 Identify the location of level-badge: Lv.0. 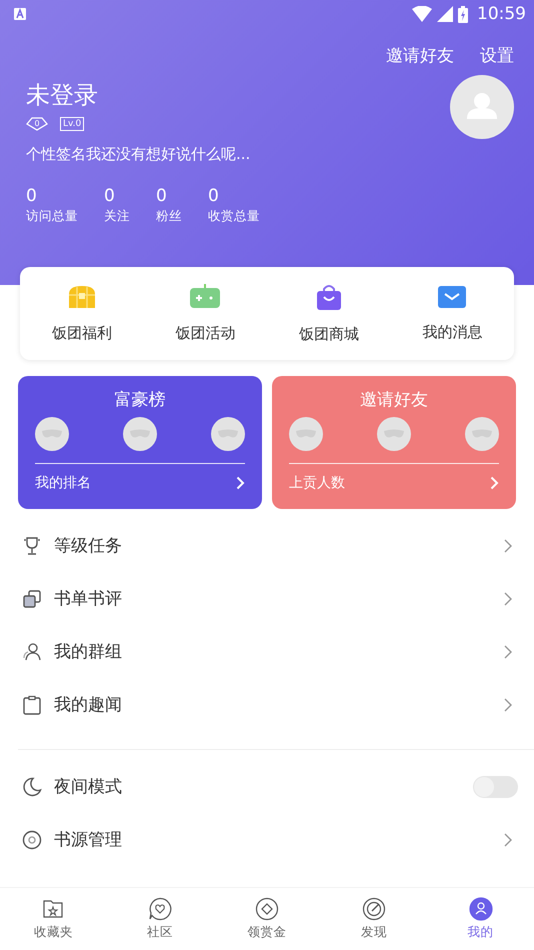
(72, 124).